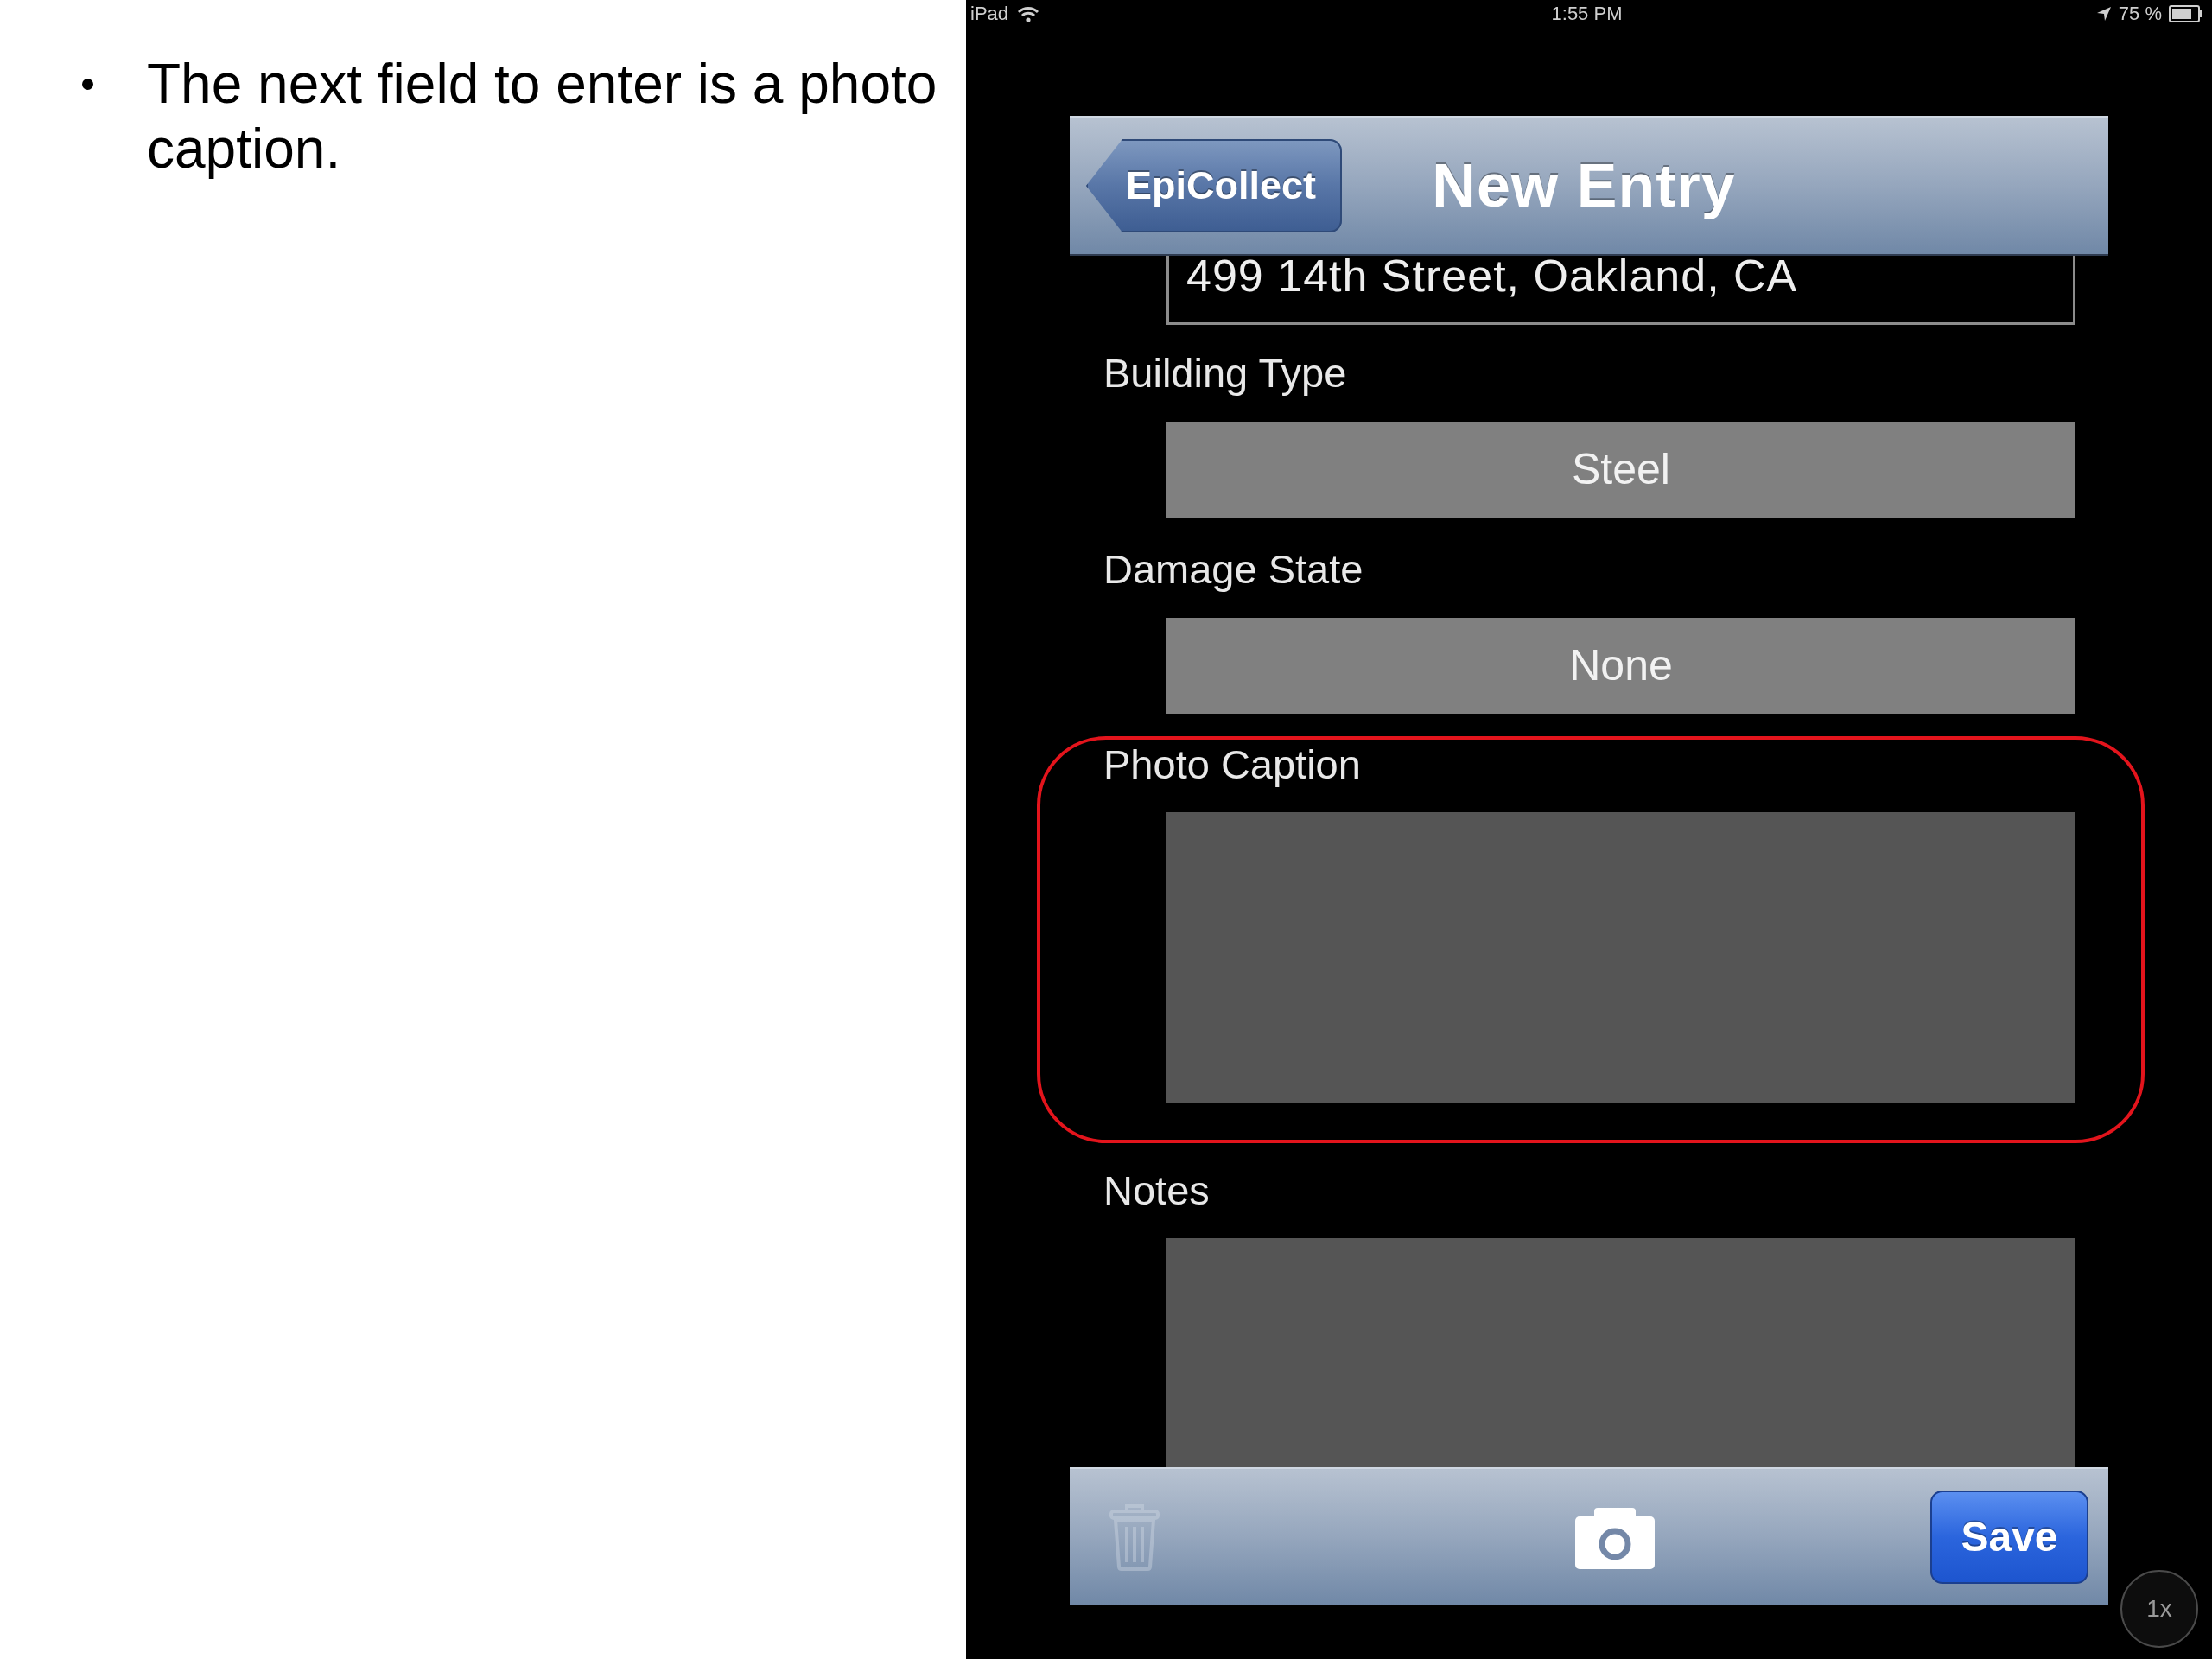 The height and width of the screenshot is (1659, 2212). I want to click on screen-title: New Entry, so click(1584, 186).